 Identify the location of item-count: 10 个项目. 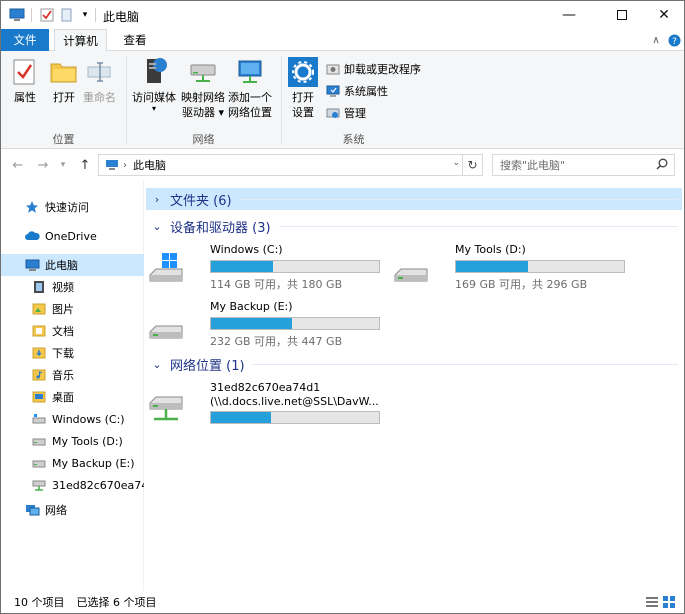
(39, 602).